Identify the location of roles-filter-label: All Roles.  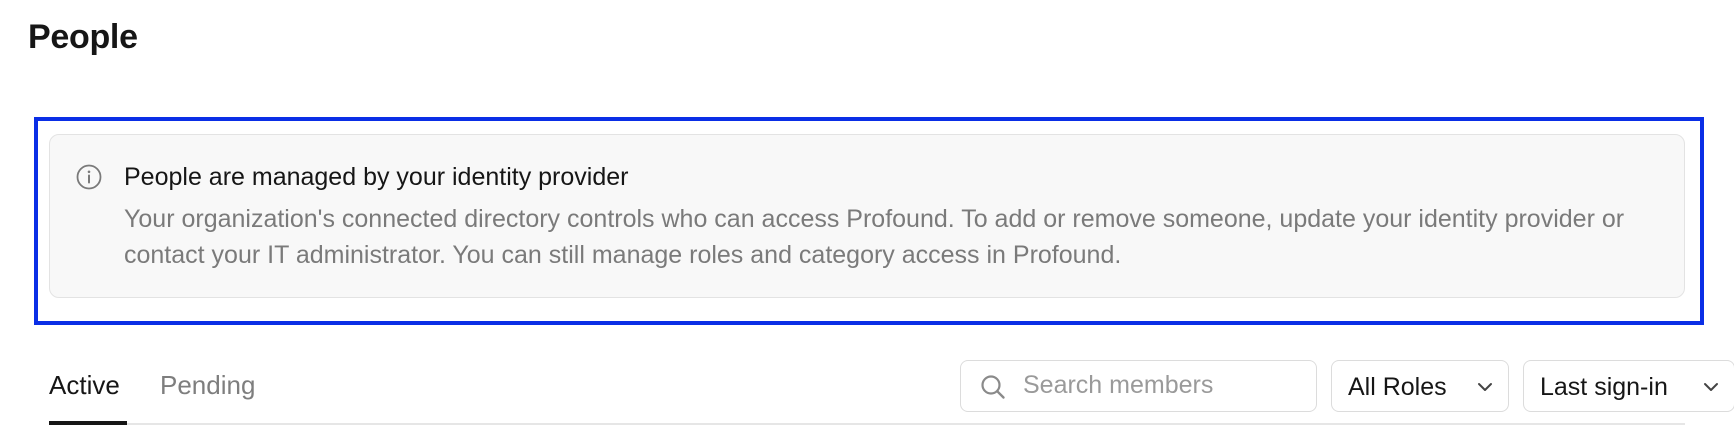
(1397, 387).